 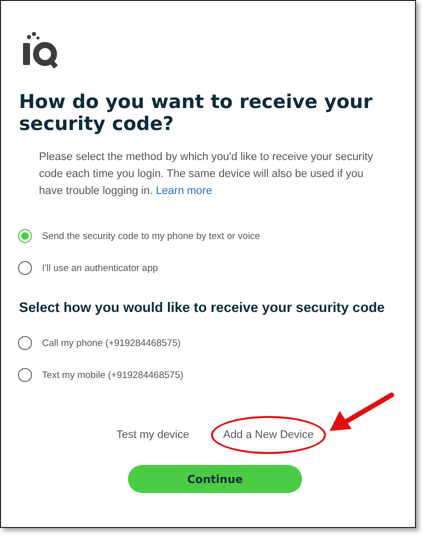 What do you see at coordinates (40, 50) in the screenshot?
I see `logo-icon` at bounding box center [40, 50].